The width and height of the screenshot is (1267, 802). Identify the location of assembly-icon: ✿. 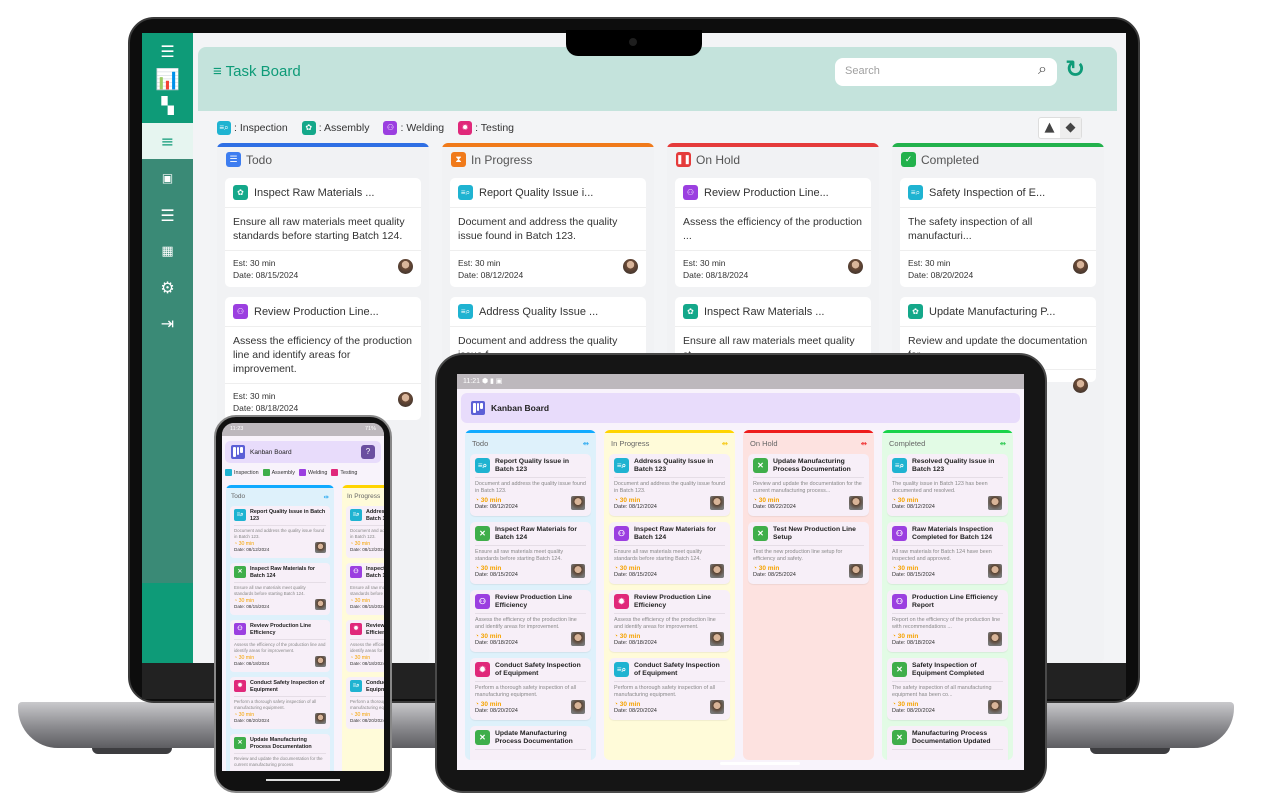
(240, 192).